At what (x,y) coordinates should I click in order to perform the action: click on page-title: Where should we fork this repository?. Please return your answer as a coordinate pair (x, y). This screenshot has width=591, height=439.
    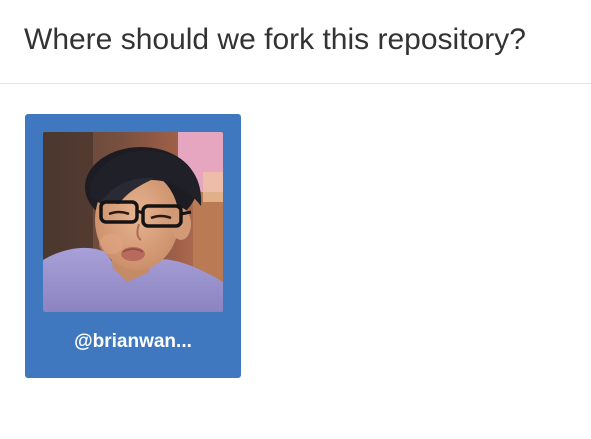
    Looking at the image, I should click on (275, 39).